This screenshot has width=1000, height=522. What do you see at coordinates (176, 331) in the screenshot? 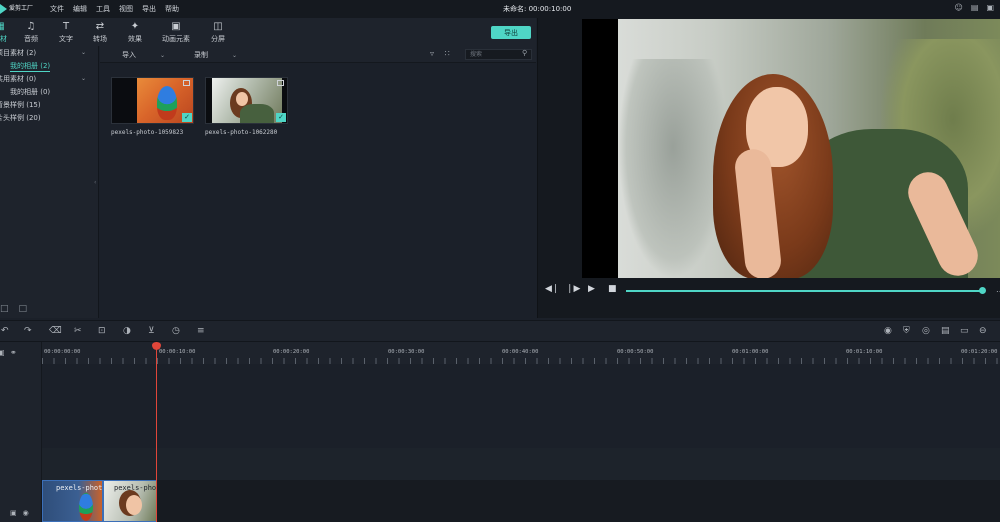
I see `speed-icon: ◷` at bounding box center [176, 331].